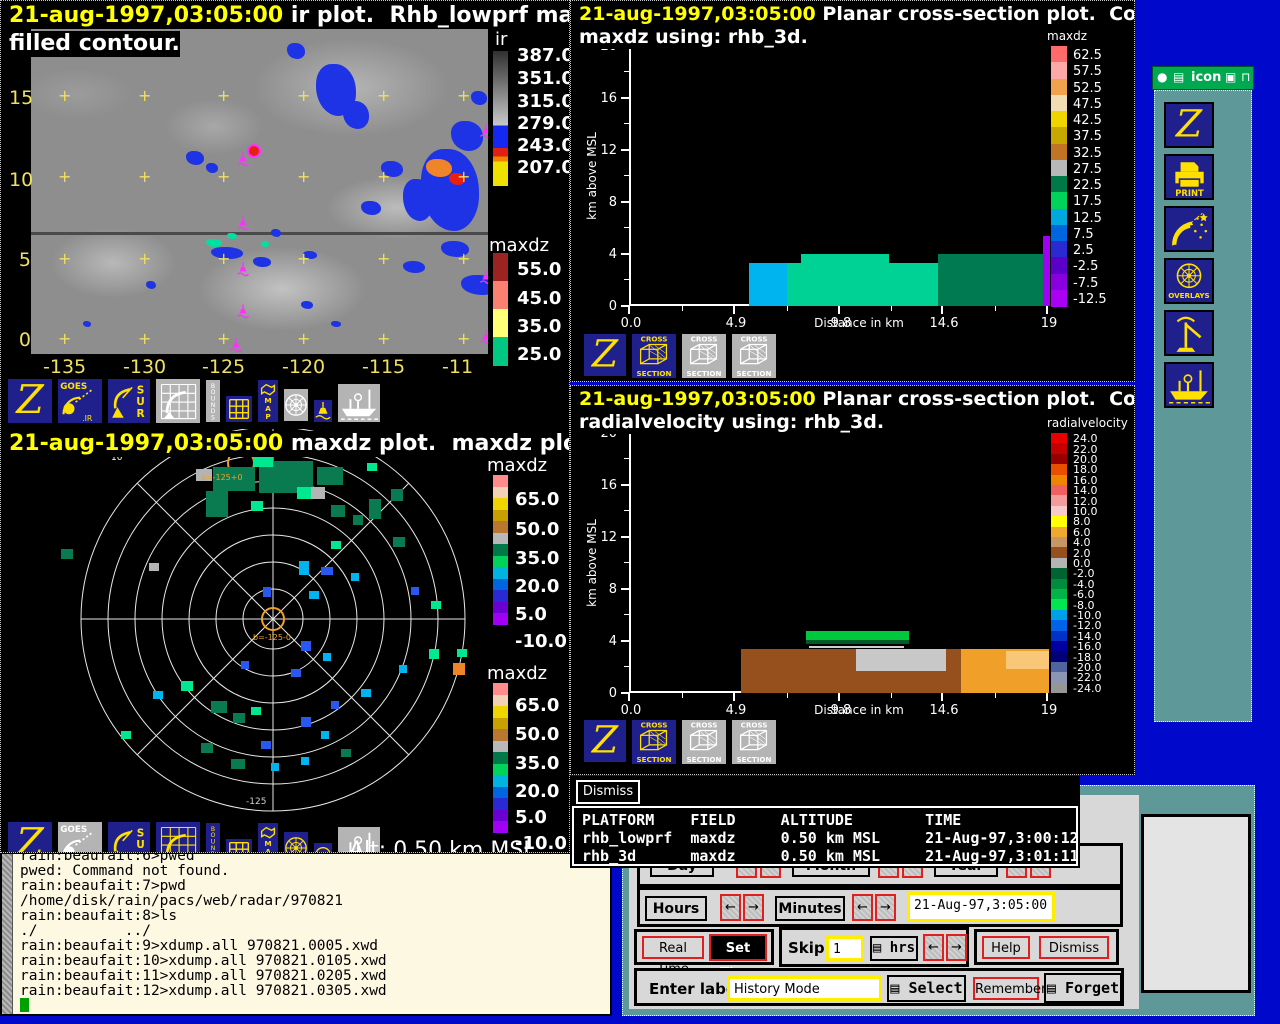 The image size is (1280, 1024). Describe the element at coordinates (7, 934) in the screenshot. I see `terminal-scrollbar` at that location.